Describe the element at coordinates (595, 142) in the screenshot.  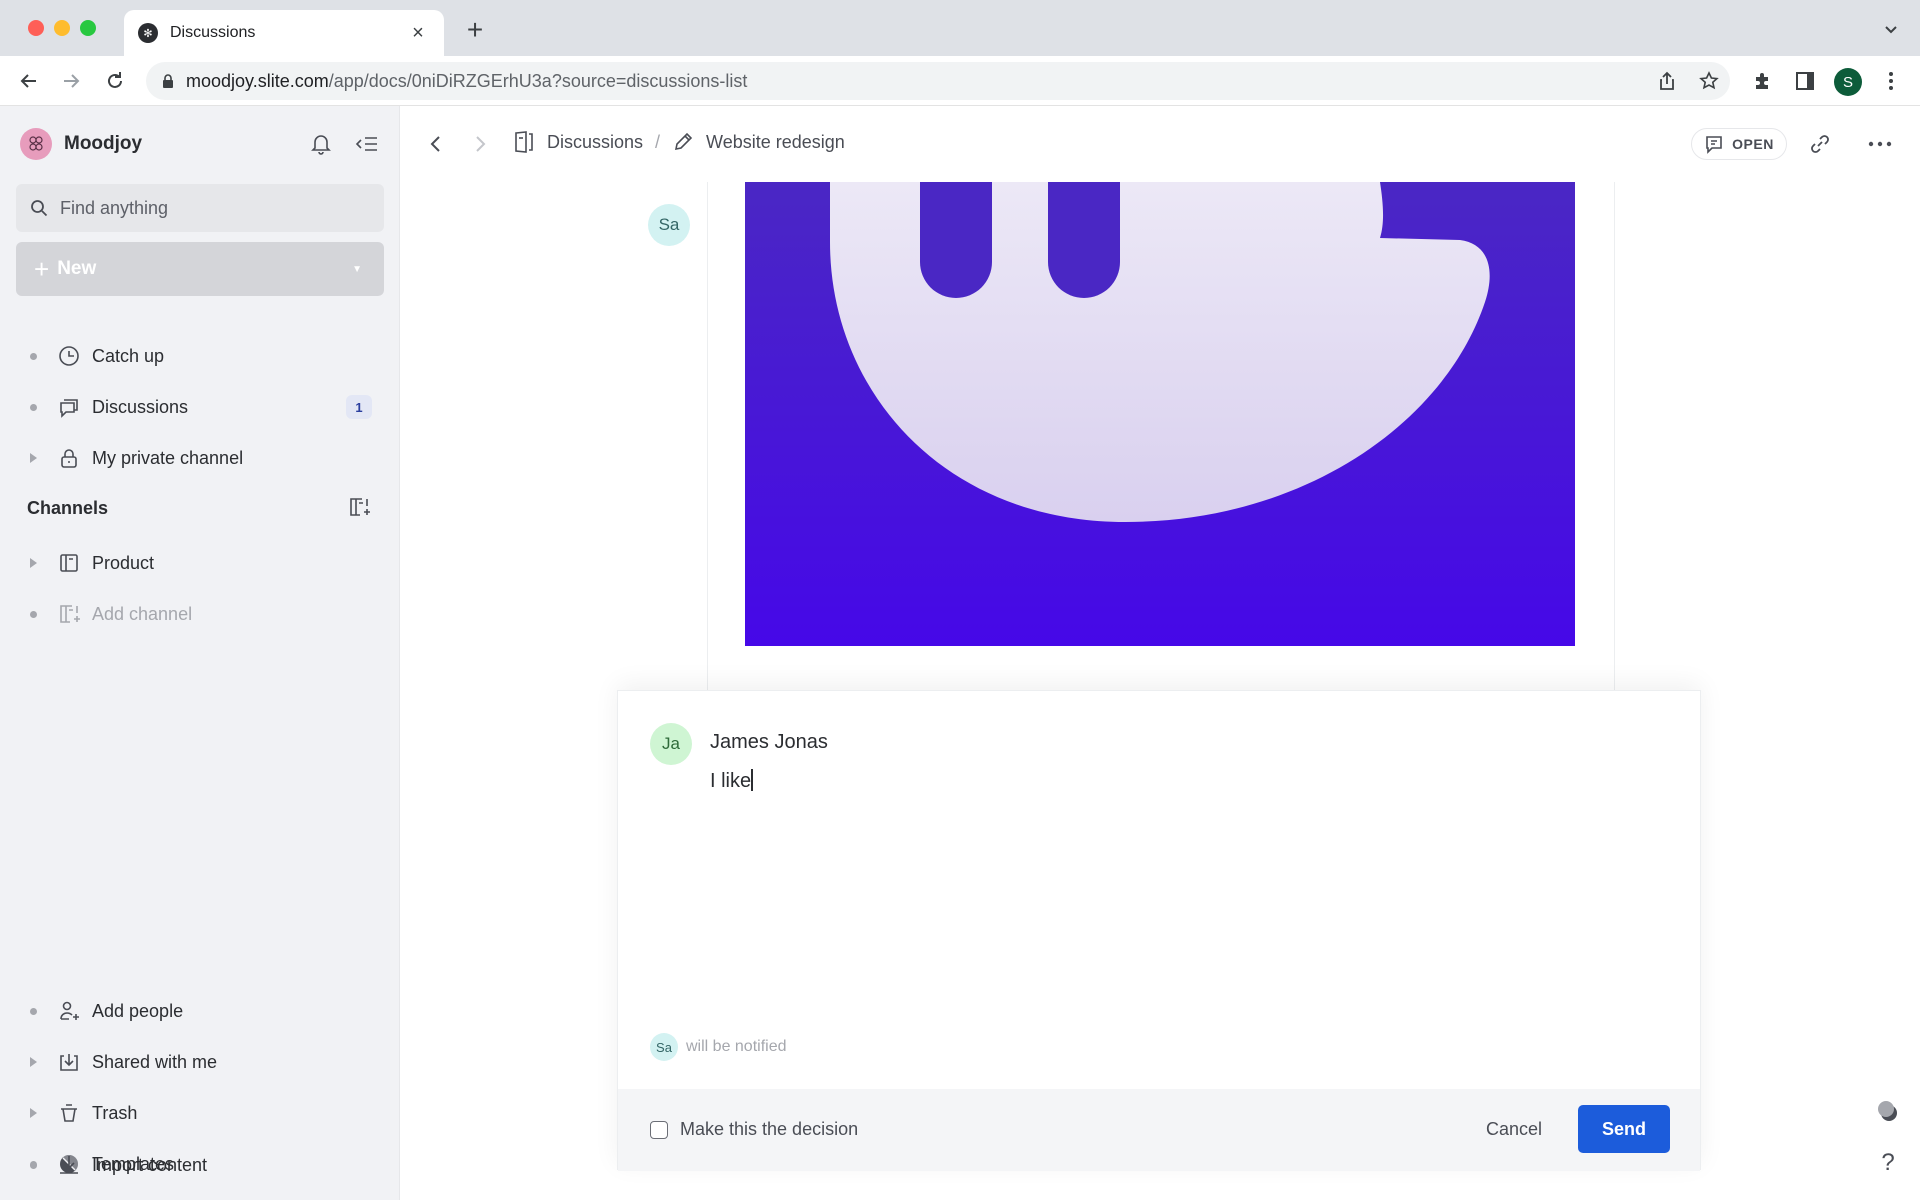
I see `breadcrumb-discussions: Discussions` at that location.